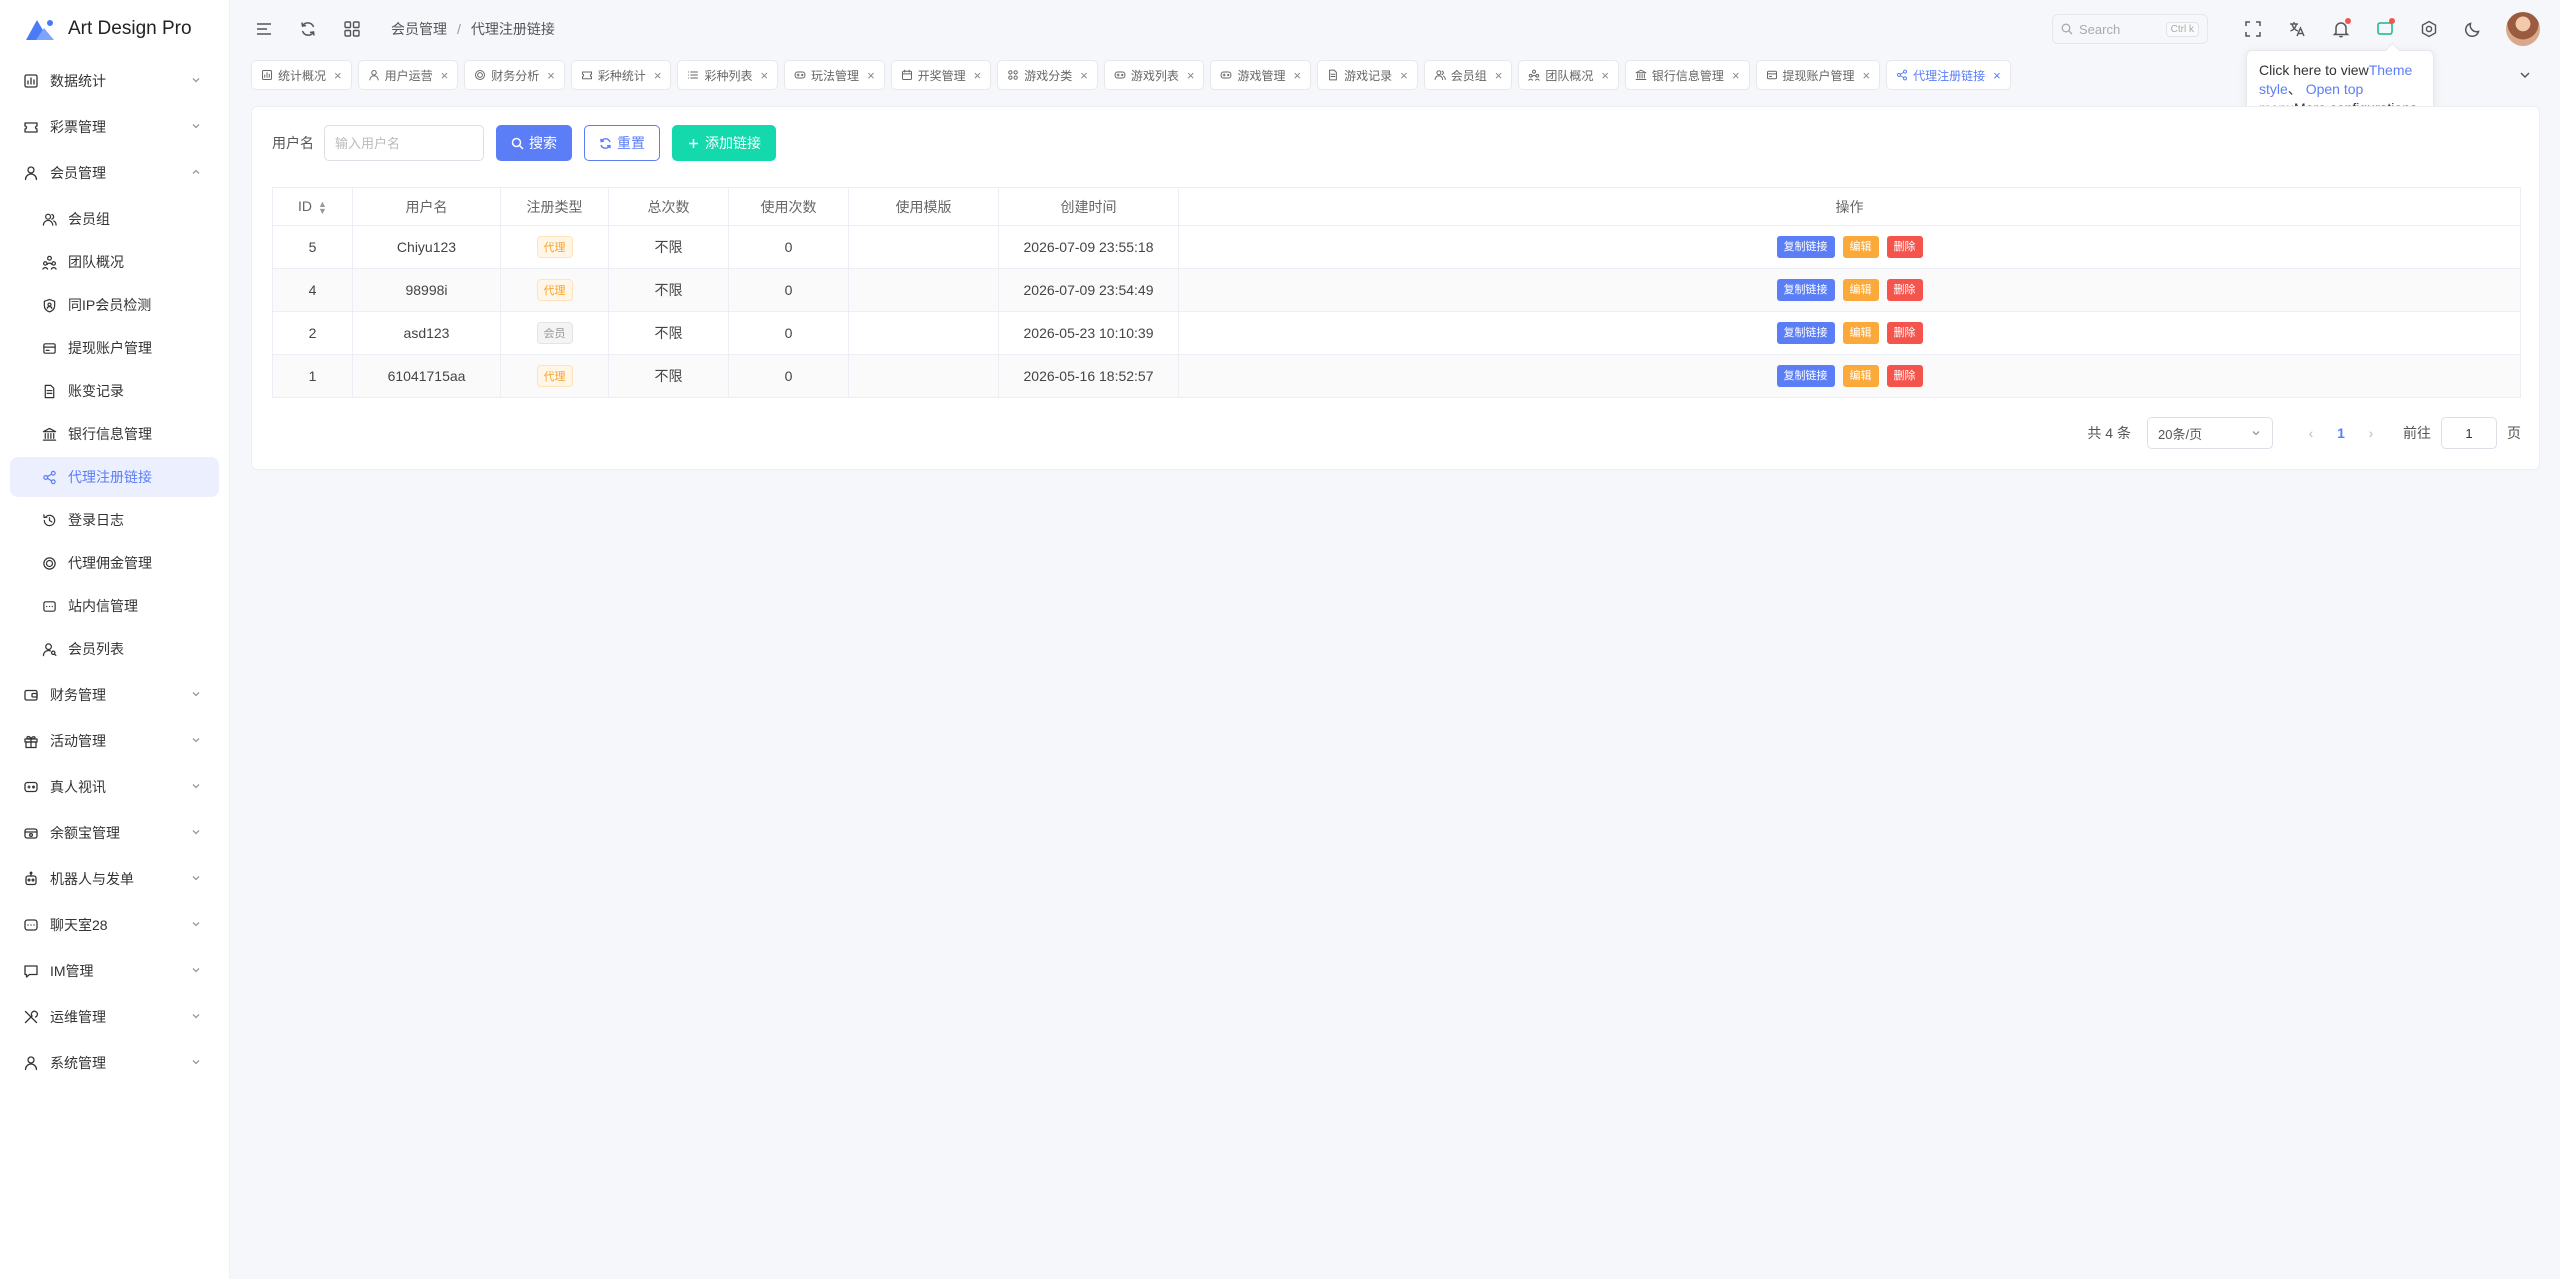  Describe the element at coordinates (50, 219) in the screenshot. I see `users-icon` at that location.